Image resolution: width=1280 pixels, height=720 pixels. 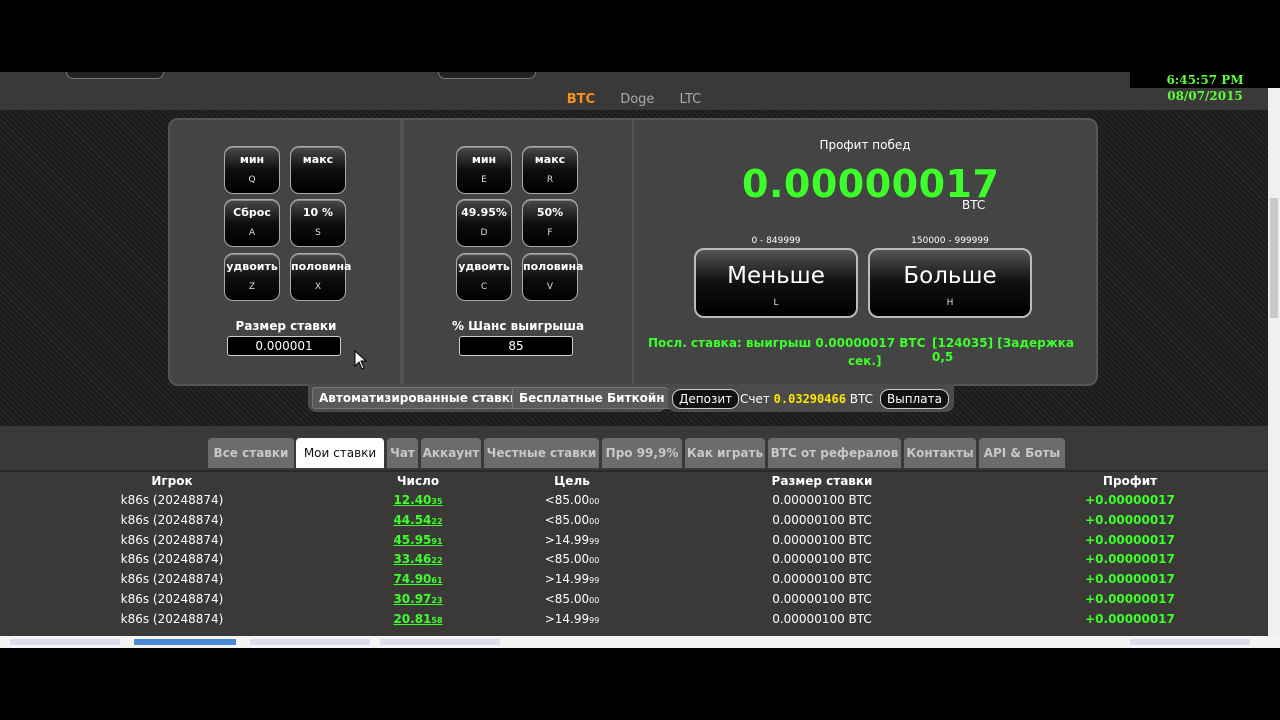 I want to click on chance-half-button: половина V, so click(x=553, y=277).